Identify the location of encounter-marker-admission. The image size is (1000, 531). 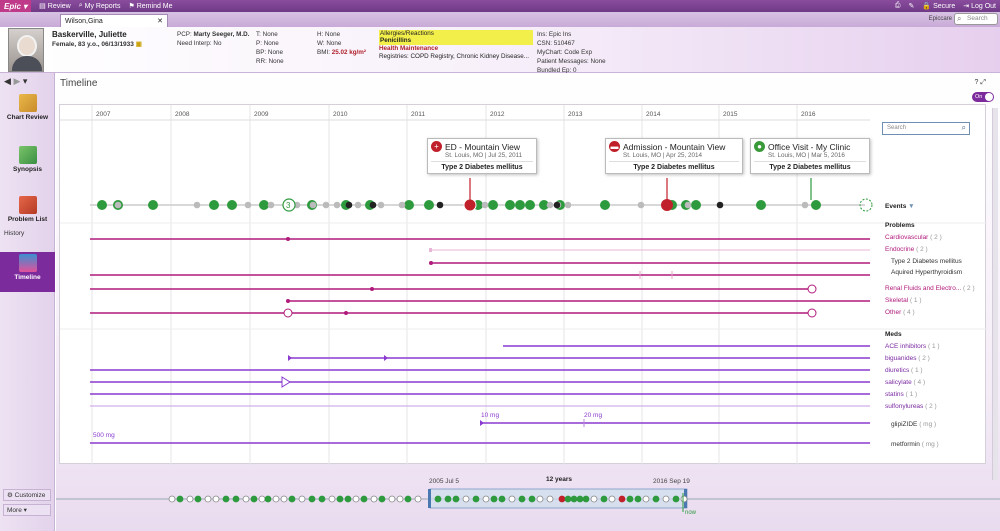
(667, 205).